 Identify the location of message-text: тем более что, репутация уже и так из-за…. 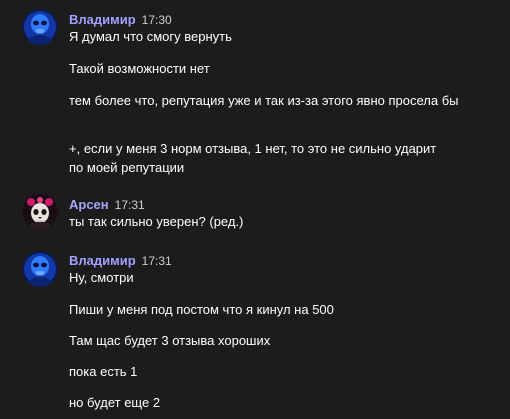
(264, 100).